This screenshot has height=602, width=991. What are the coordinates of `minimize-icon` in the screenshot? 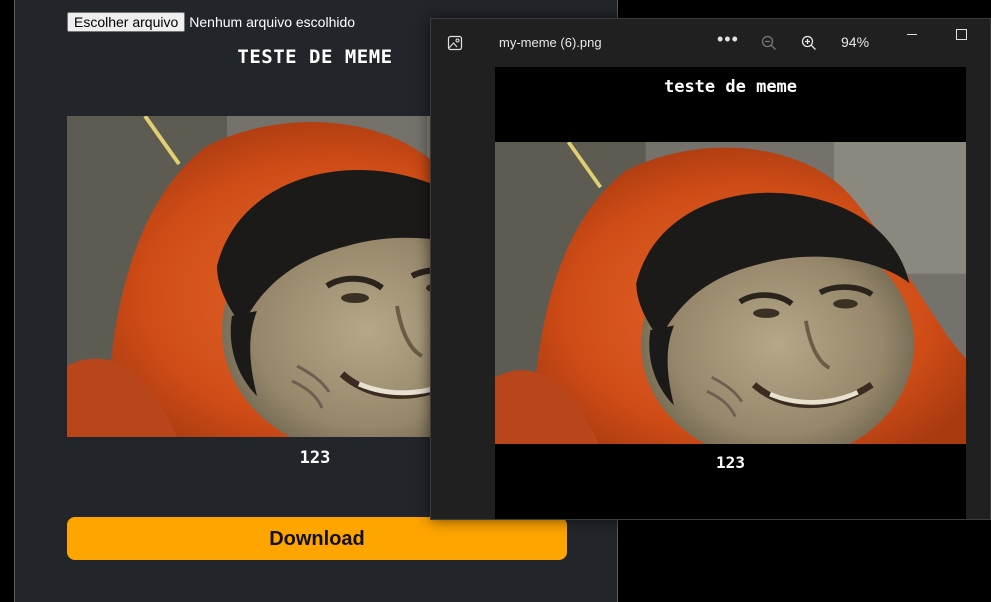 It's located at (912, 34).